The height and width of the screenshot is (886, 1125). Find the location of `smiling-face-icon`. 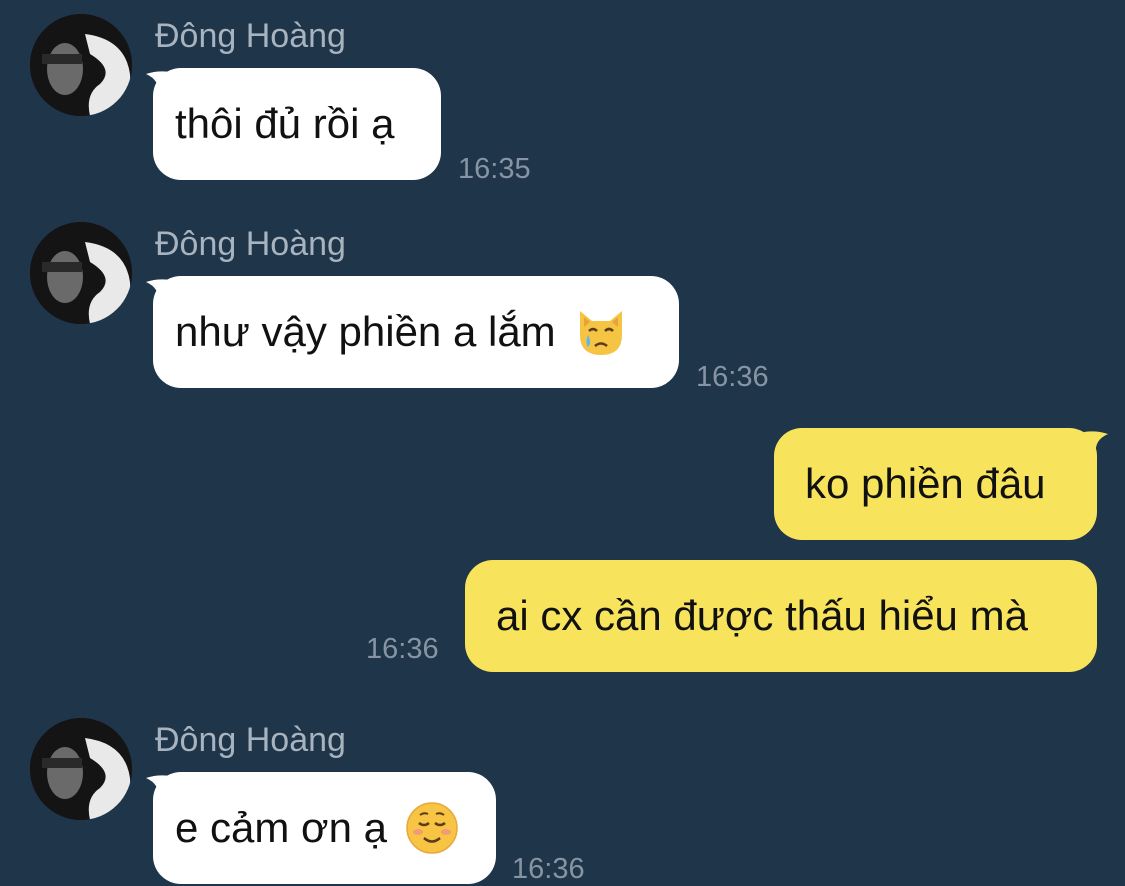

smiling-face-icon is located at coordinates (432, 828).